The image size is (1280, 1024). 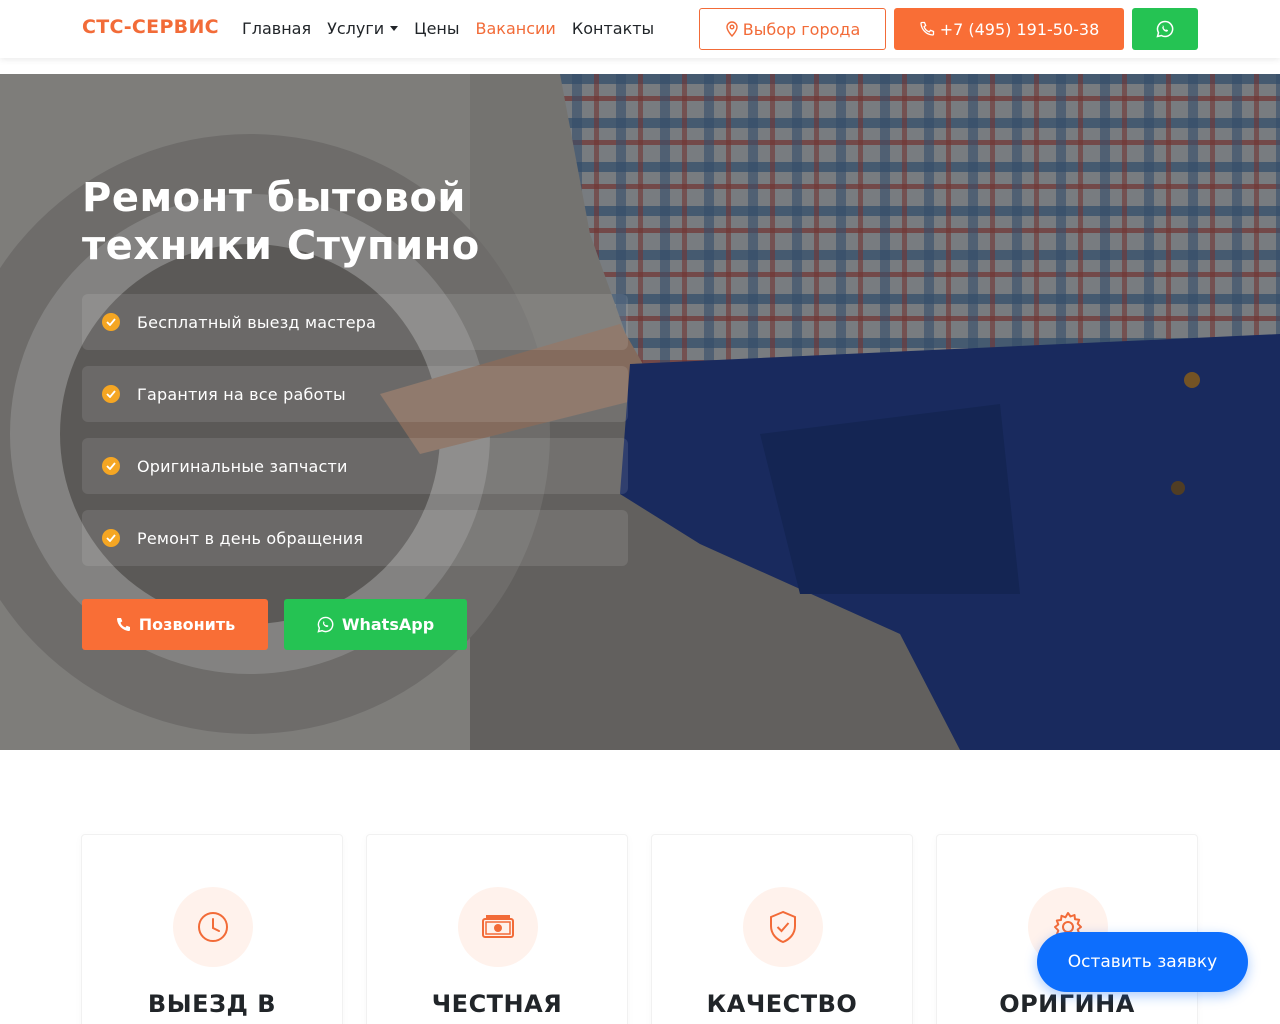 I want to click on hero-title: Ремонт бытовой техники Ступино, so click(x=281, y=222).